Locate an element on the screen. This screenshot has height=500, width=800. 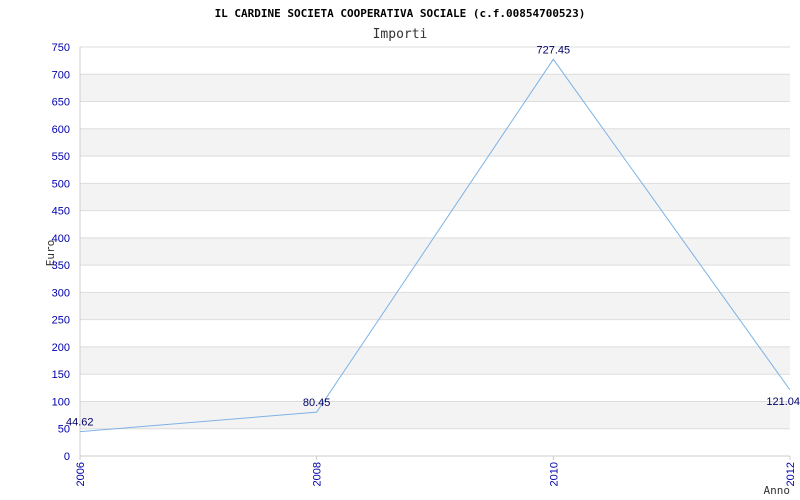
y-tick-label: 550 is located at coordinates (61, 157).